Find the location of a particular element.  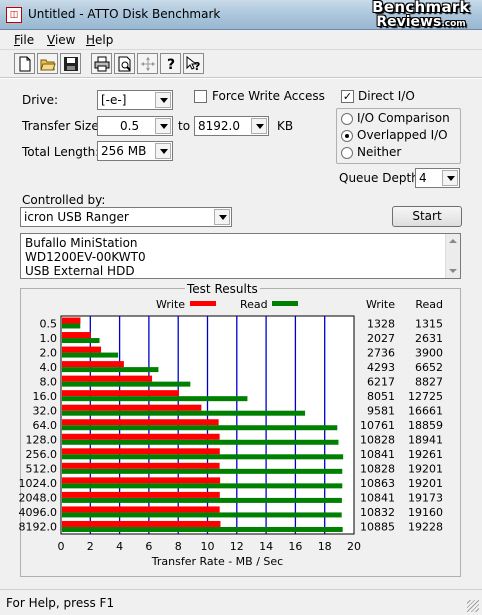

benchmark-reviews-watermark: Benchmark Reviews.com is located at coordinates (421, 15).